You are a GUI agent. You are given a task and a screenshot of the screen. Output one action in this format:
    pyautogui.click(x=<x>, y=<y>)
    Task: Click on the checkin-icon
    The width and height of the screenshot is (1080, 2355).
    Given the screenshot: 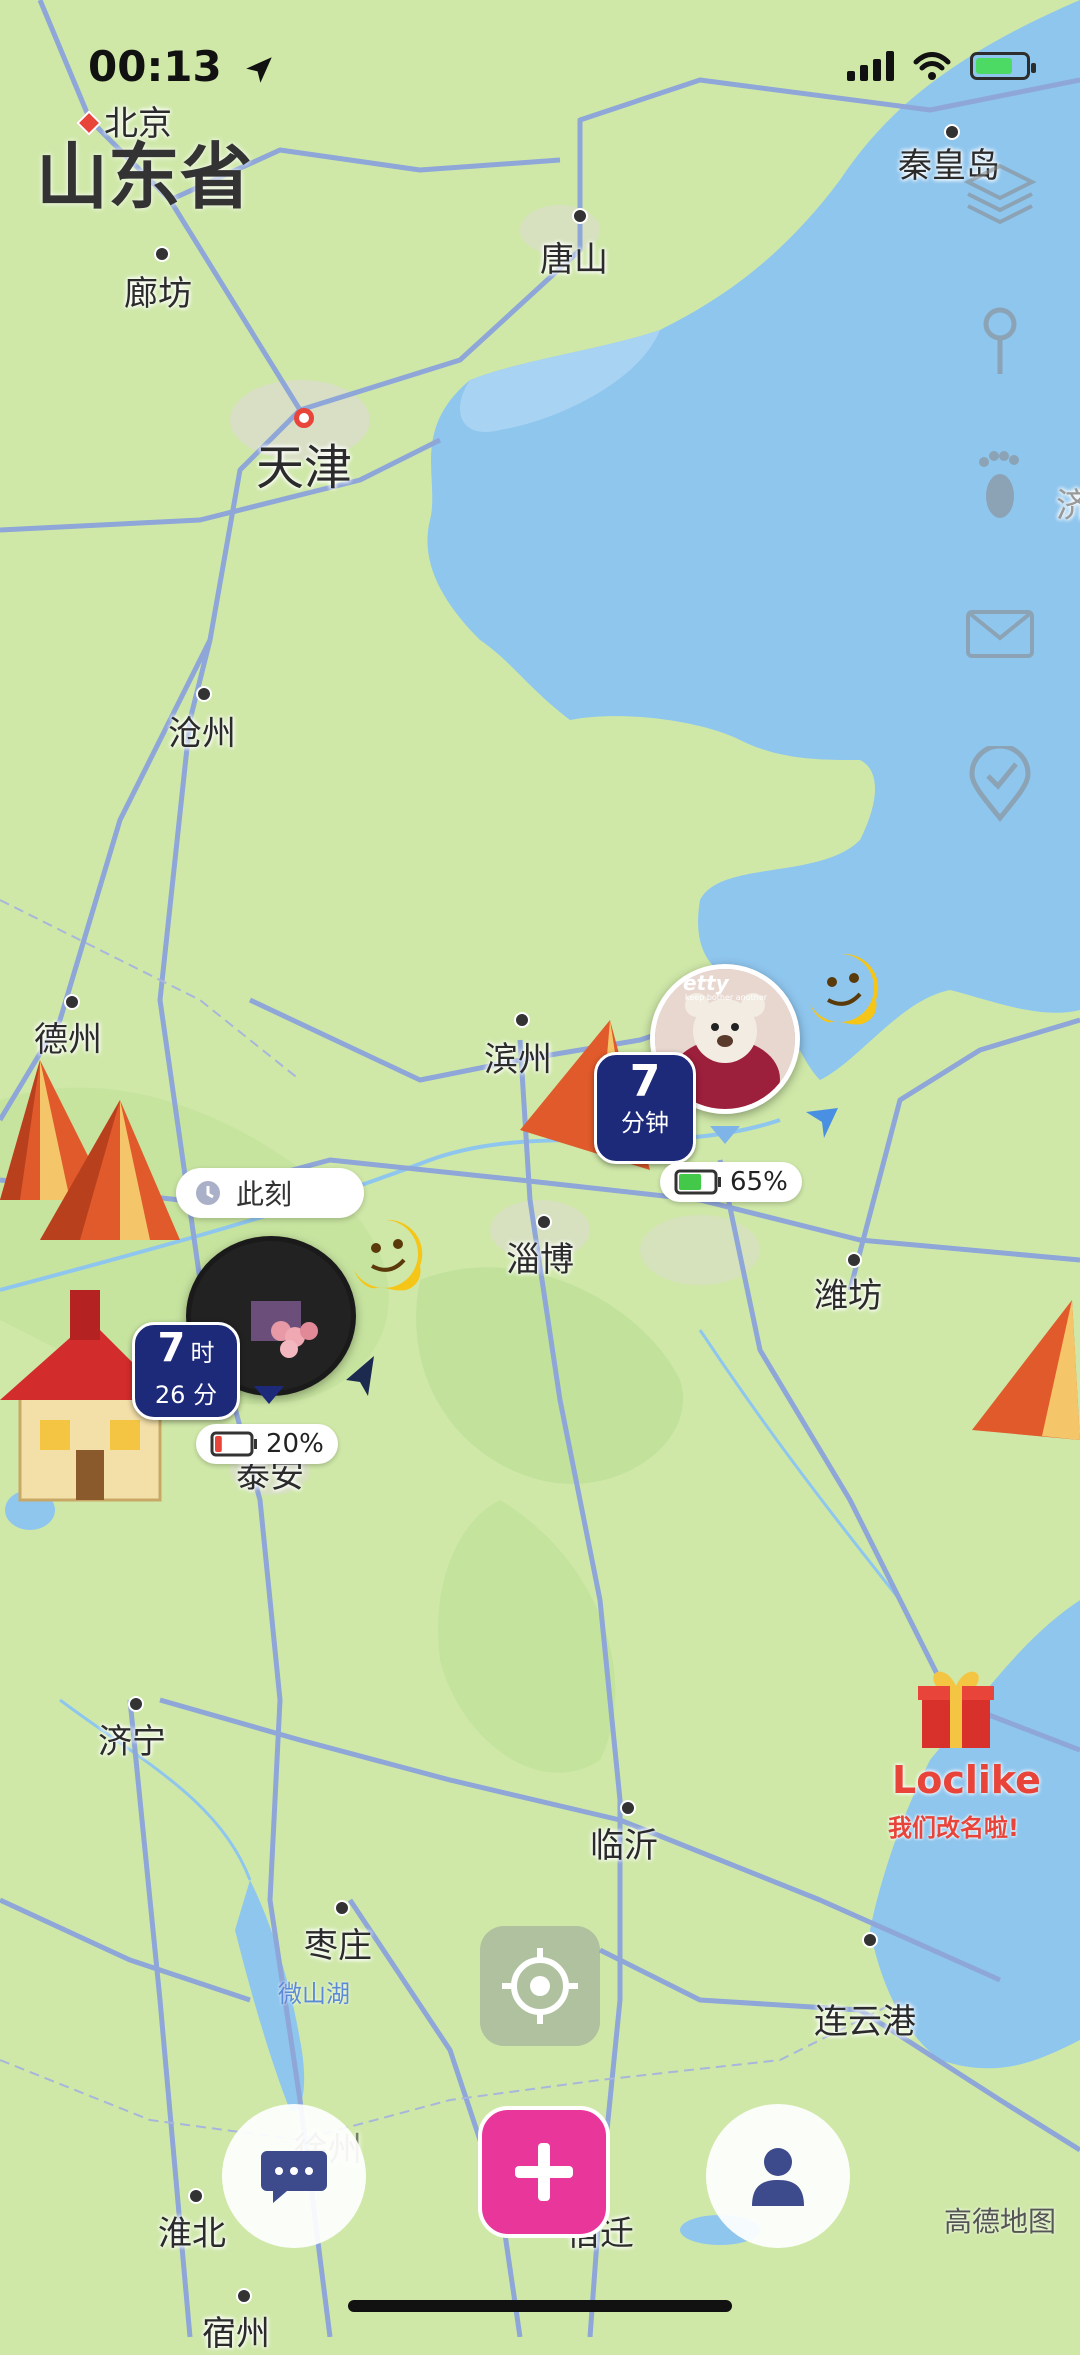 What is the action you would take?
    pyautogui.click(x=1000, y=784)
    